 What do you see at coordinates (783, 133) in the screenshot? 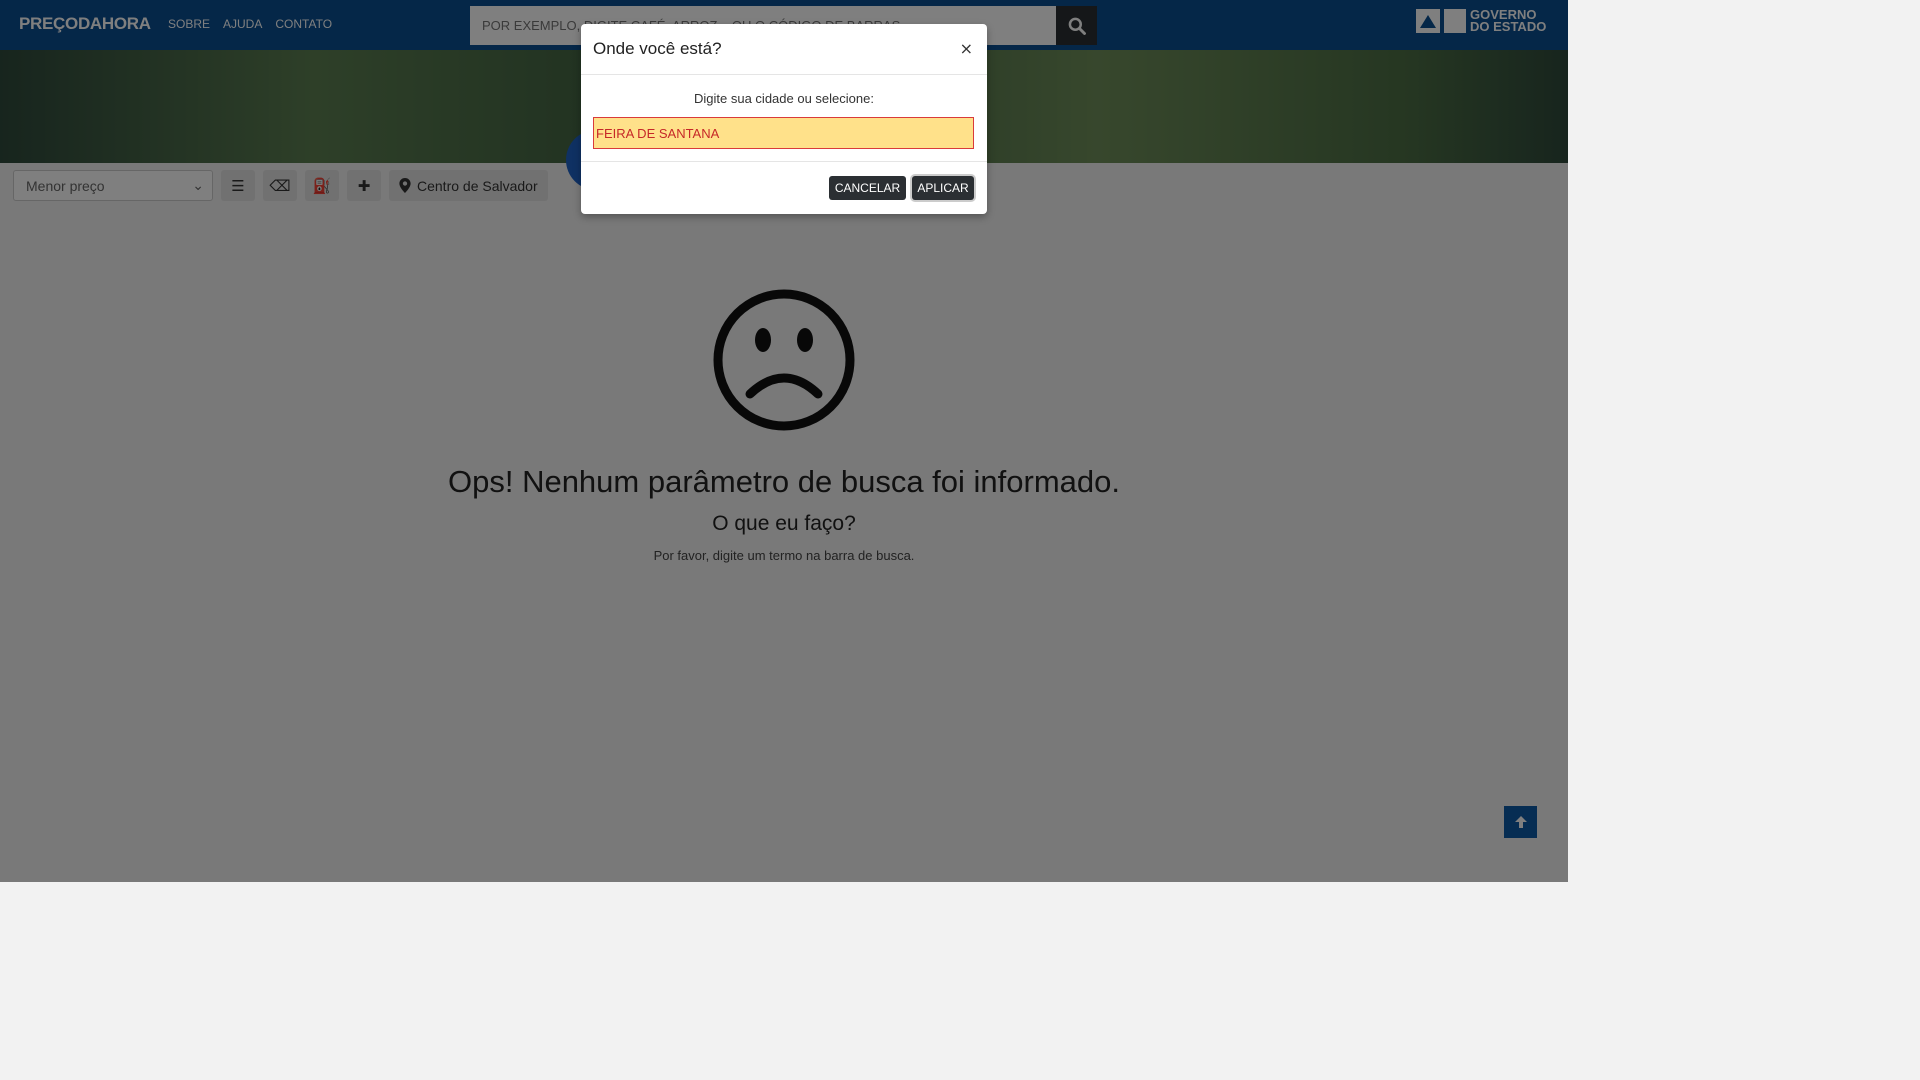
I see `city-input: FEIRA DE SANTANA` at bounding box center [783, 133].